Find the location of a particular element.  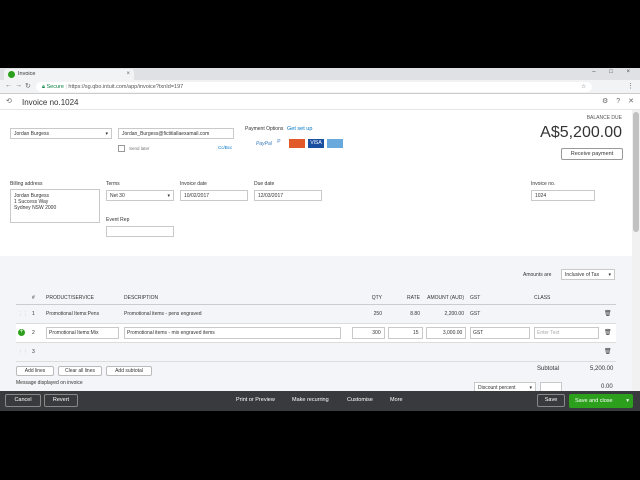

cc-bcc-link: Cc/Bcc is located at coordinates (225, 147).